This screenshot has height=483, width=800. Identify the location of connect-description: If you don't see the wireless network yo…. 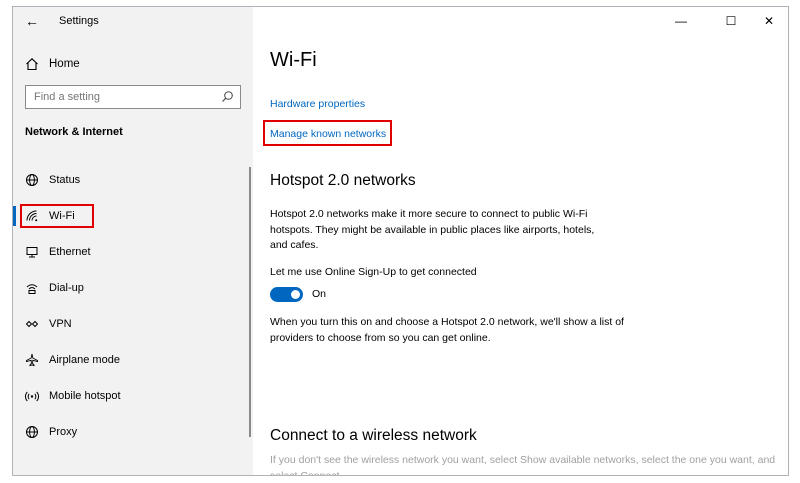
(523, 465).